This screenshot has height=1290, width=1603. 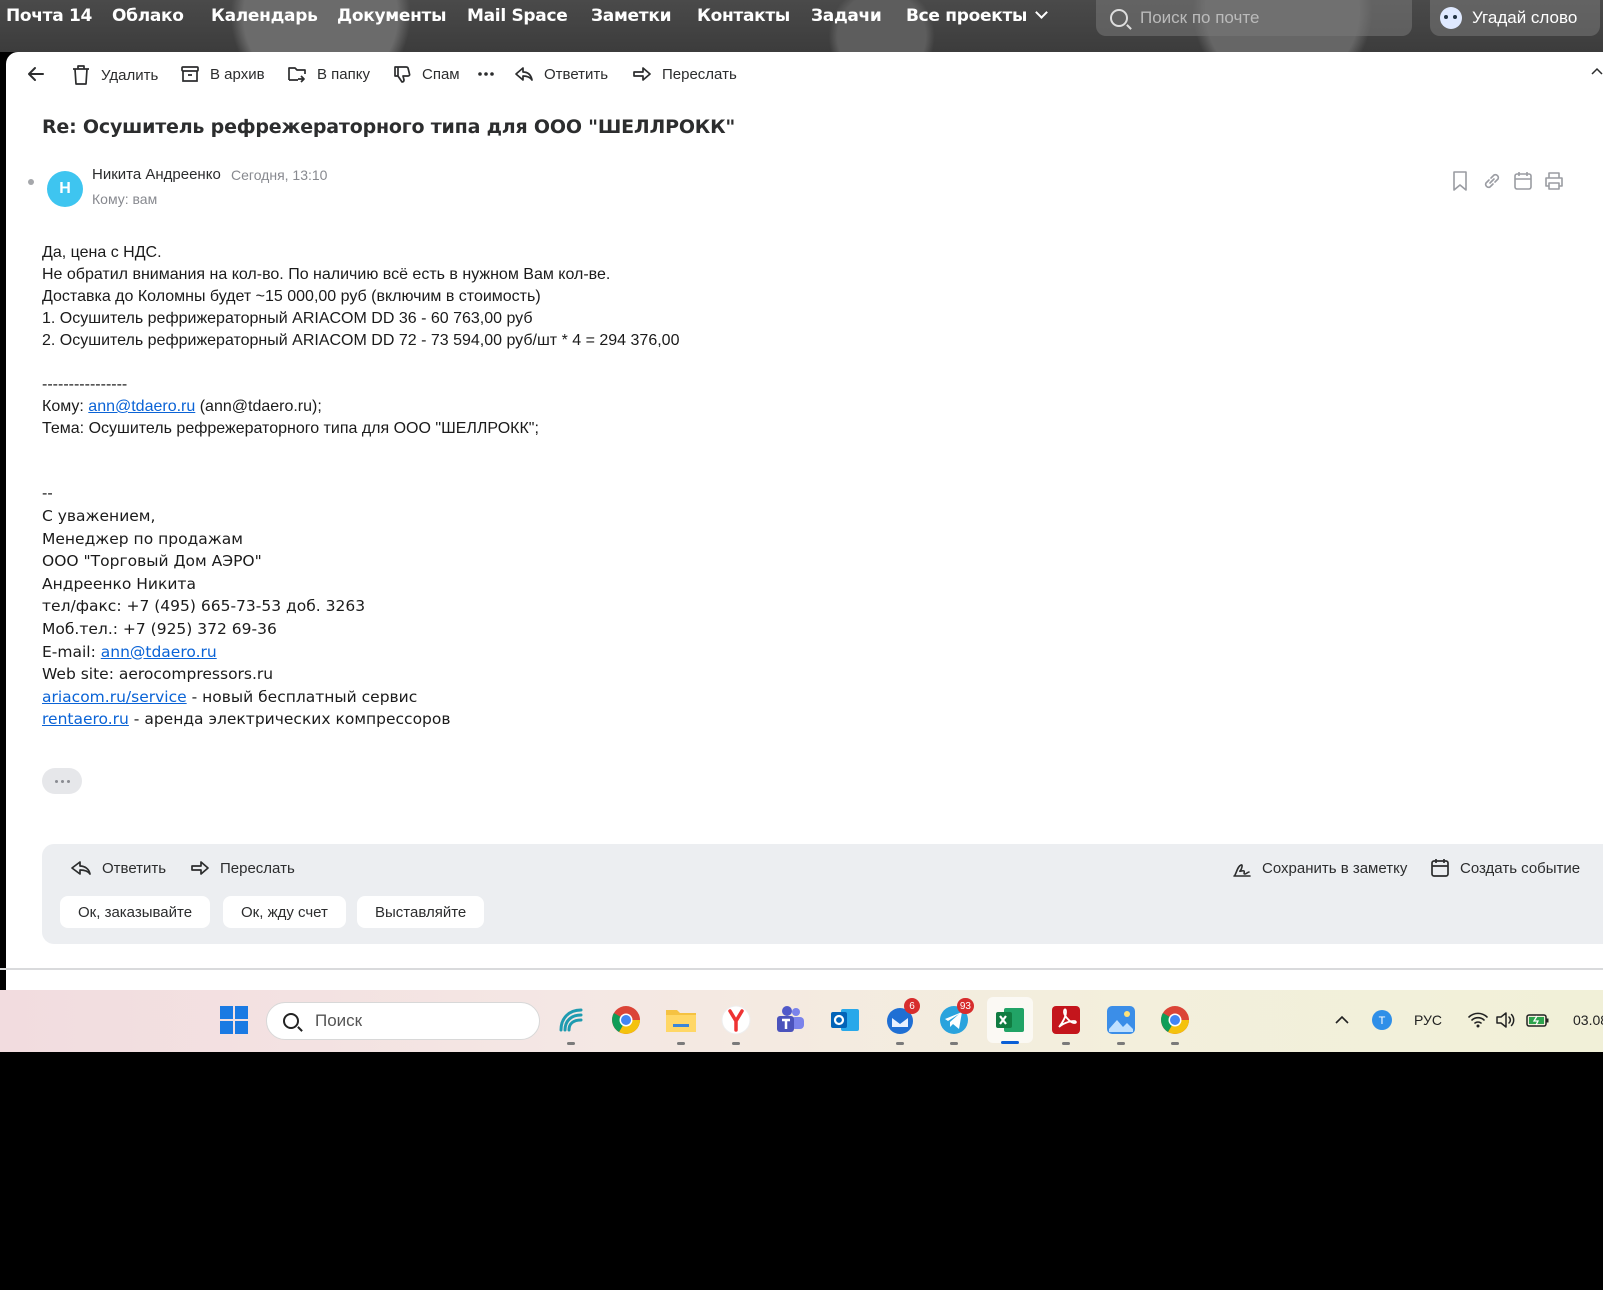 I want to click on archive-icon, so click(x=190, y=74).